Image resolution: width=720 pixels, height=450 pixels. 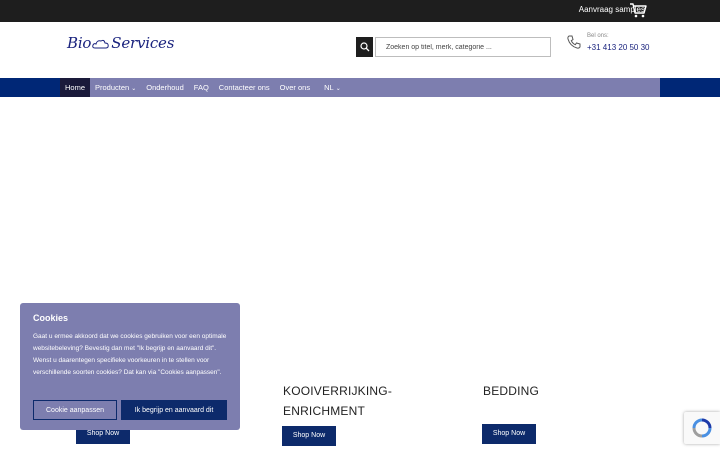 I want to click on category-title: KOOIVERRIJKING- ENRICHMENT, so click(x=337, y=401).